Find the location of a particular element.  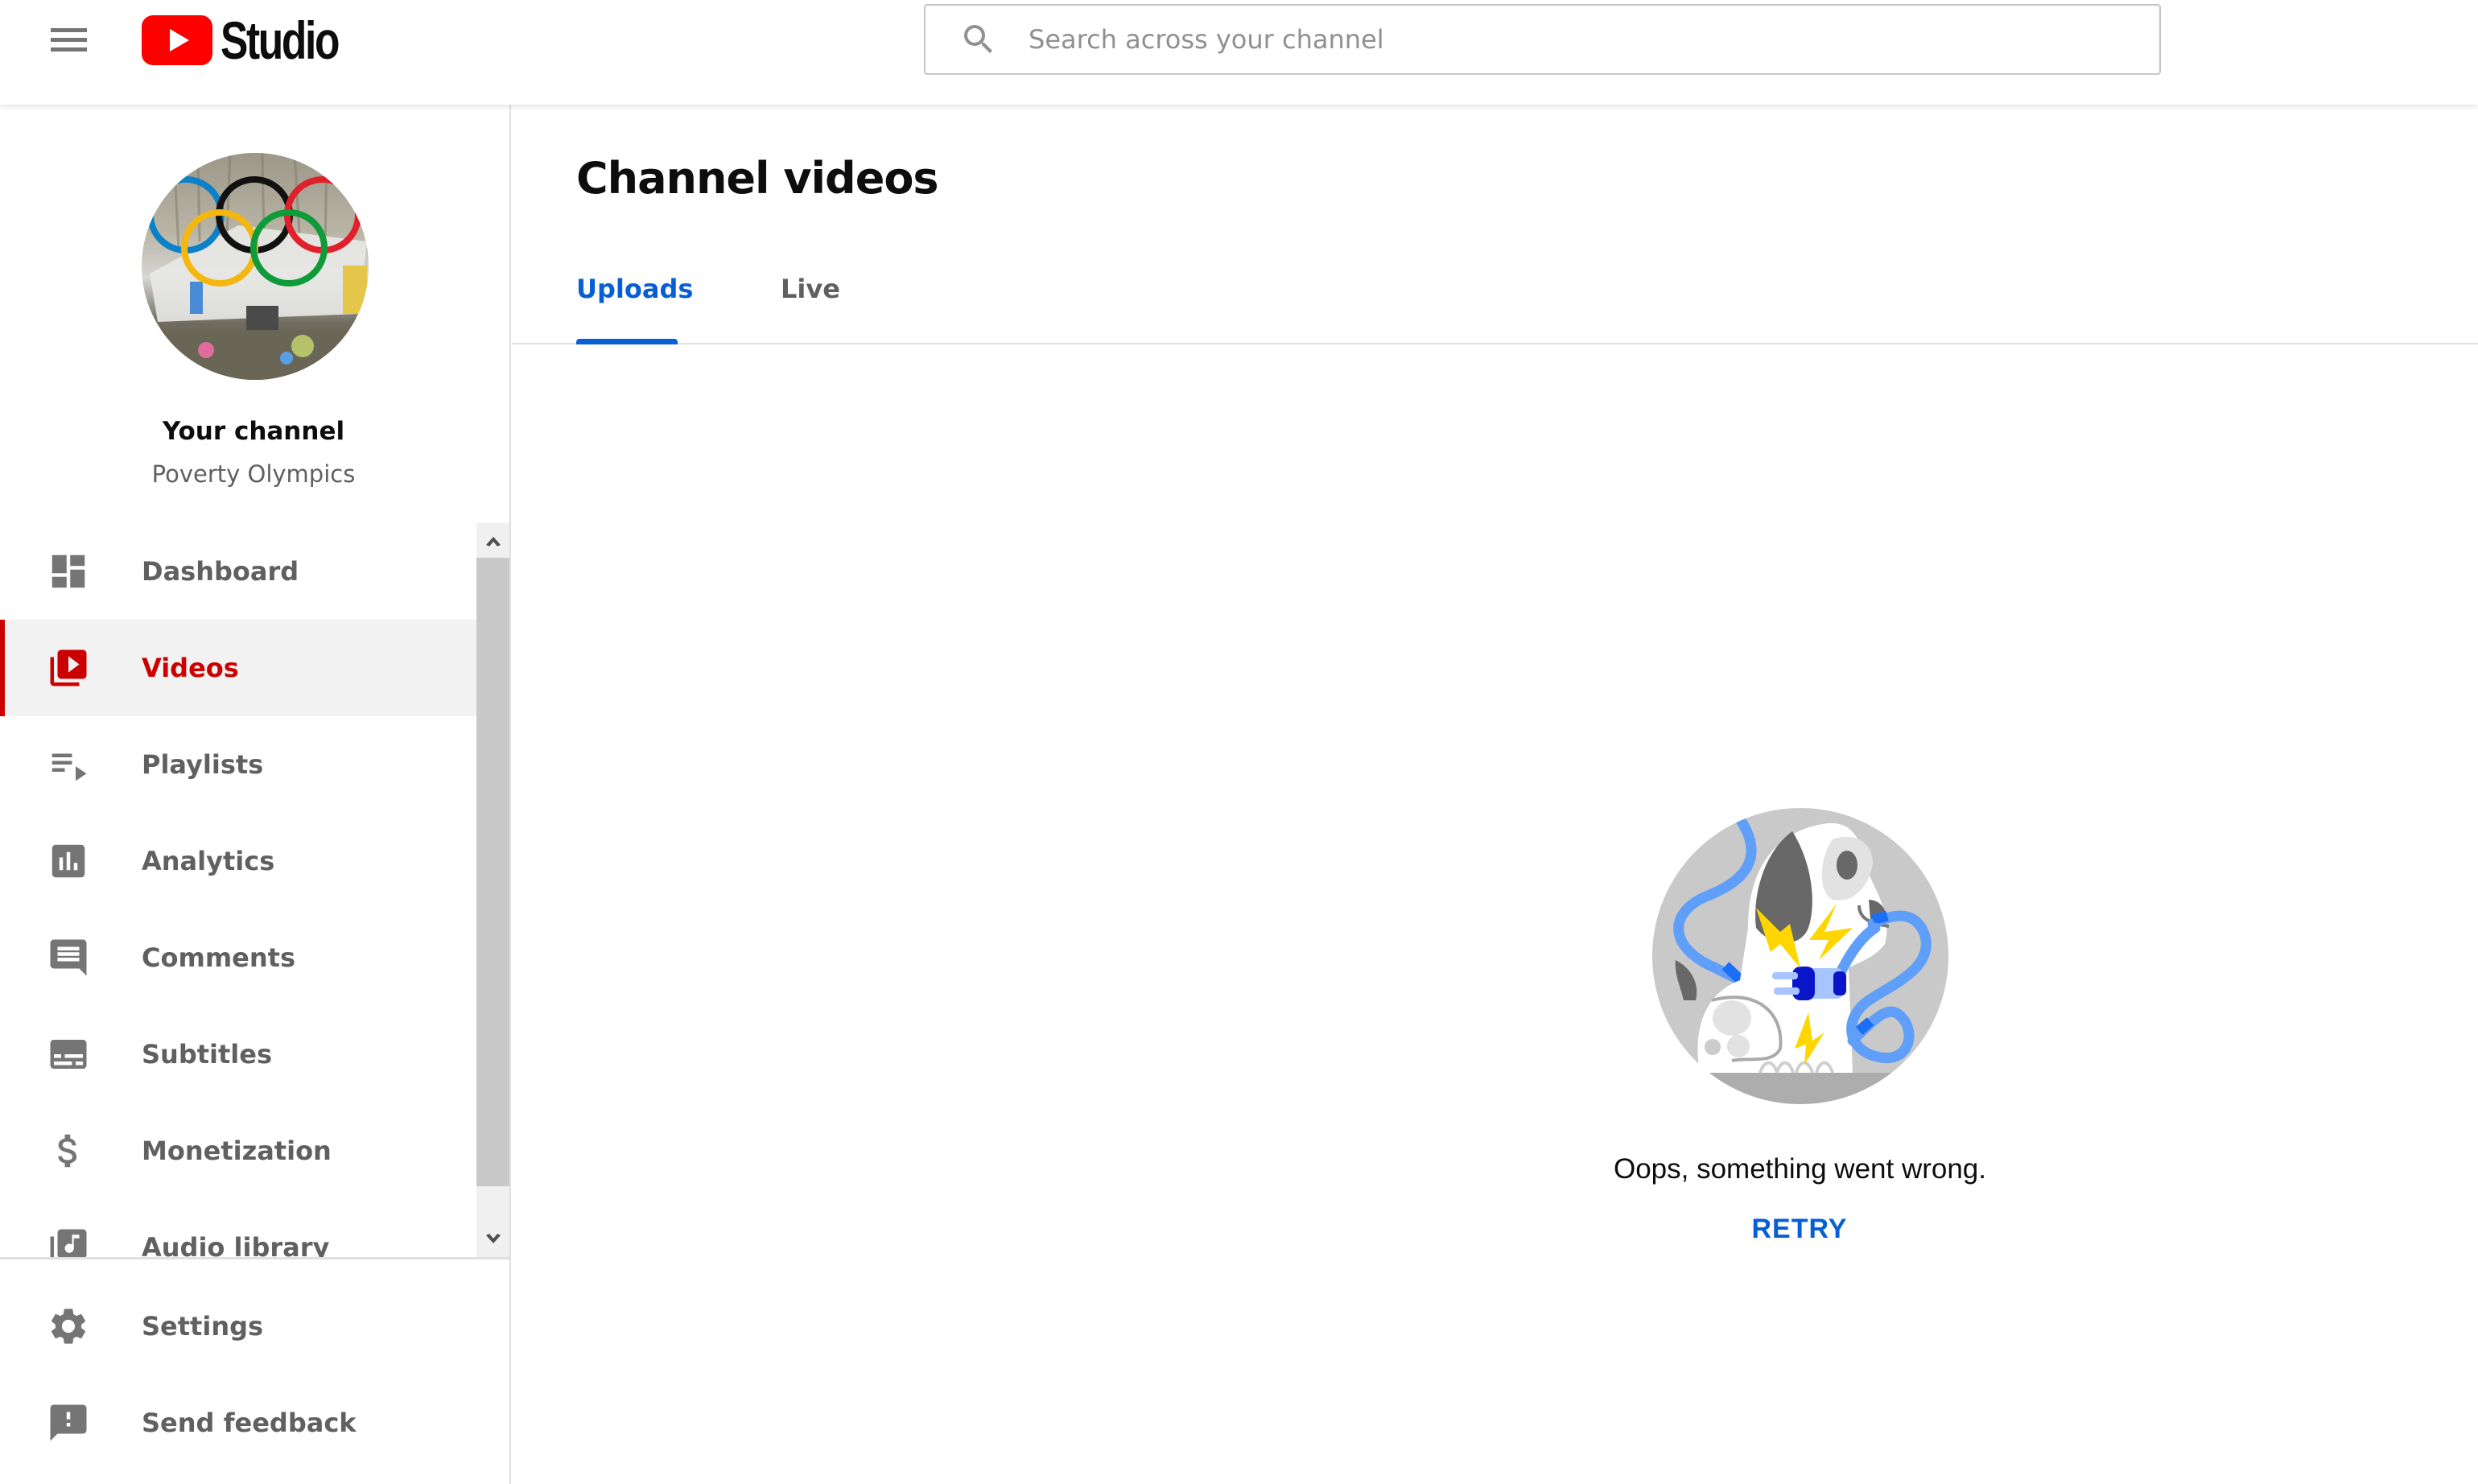

subtitles-icon is located at coordinates (68, 1054).